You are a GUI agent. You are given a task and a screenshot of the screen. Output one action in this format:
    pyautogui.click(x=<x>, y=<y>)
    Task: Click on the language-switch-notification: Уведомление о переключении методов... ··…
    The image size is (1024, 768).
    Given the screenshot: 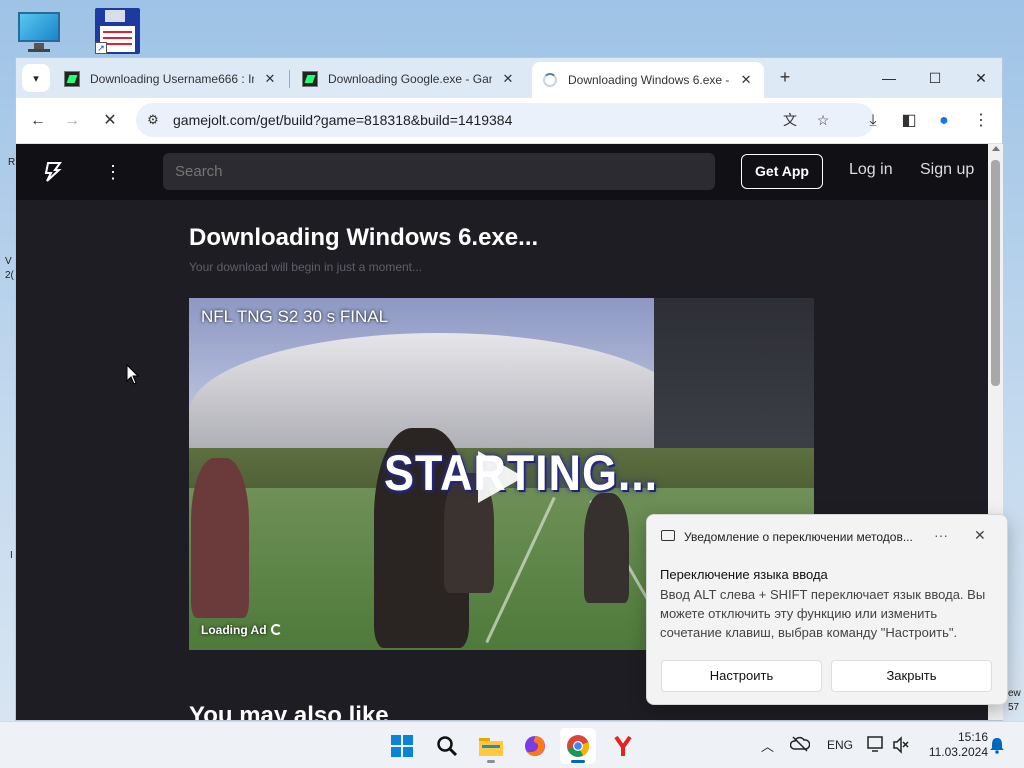 What is the action you would take?
    pyautogui.click(x=827, y=609)
    